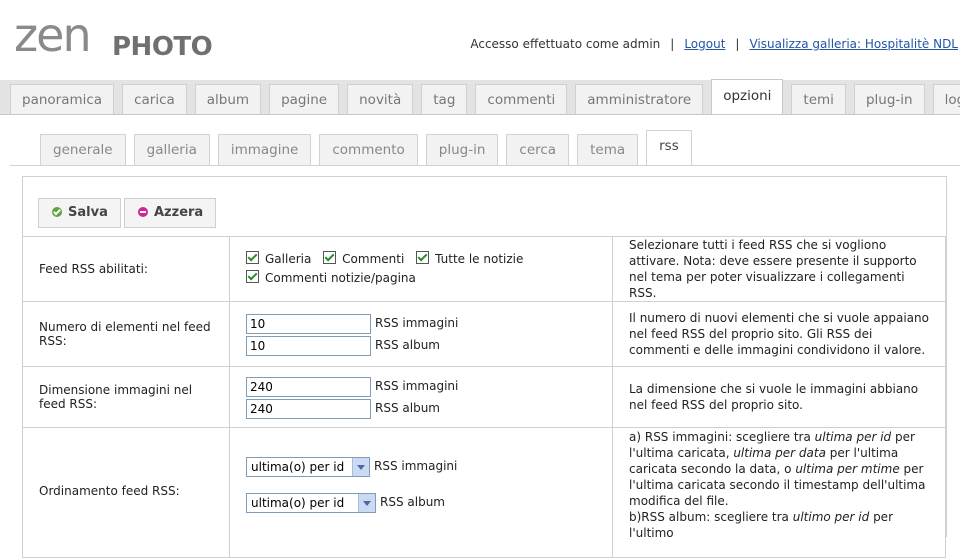  Describe the element at coordinates (126, 492) in the screenshot. I see `option-label: Ordinamento feed RSS:` at that location.